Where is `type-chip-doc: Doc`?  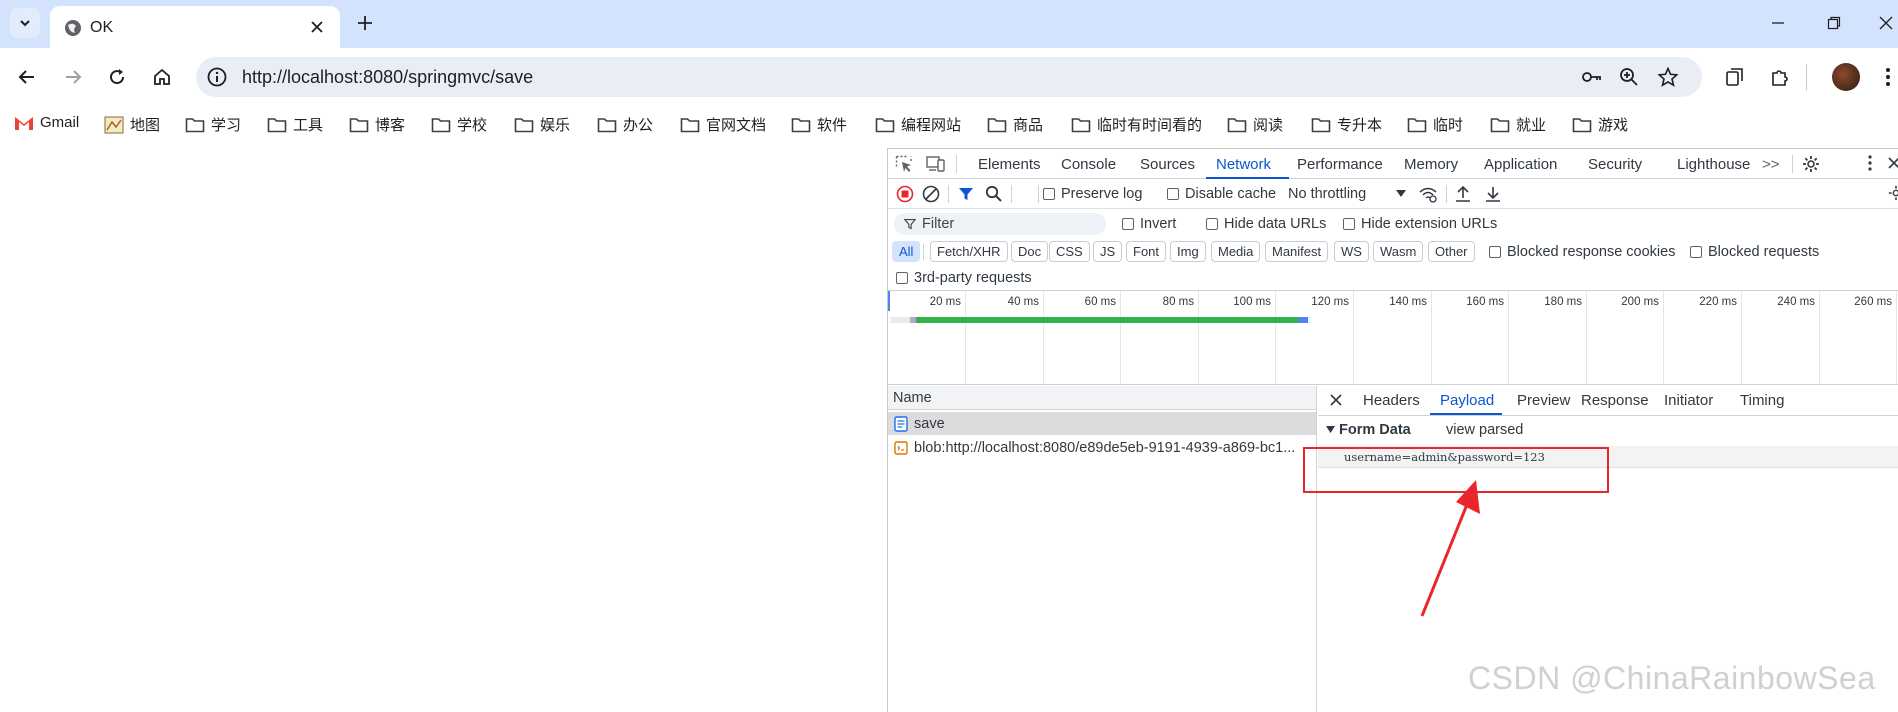 type-chip-doc: Doc is located at coordinates (1030, 251).